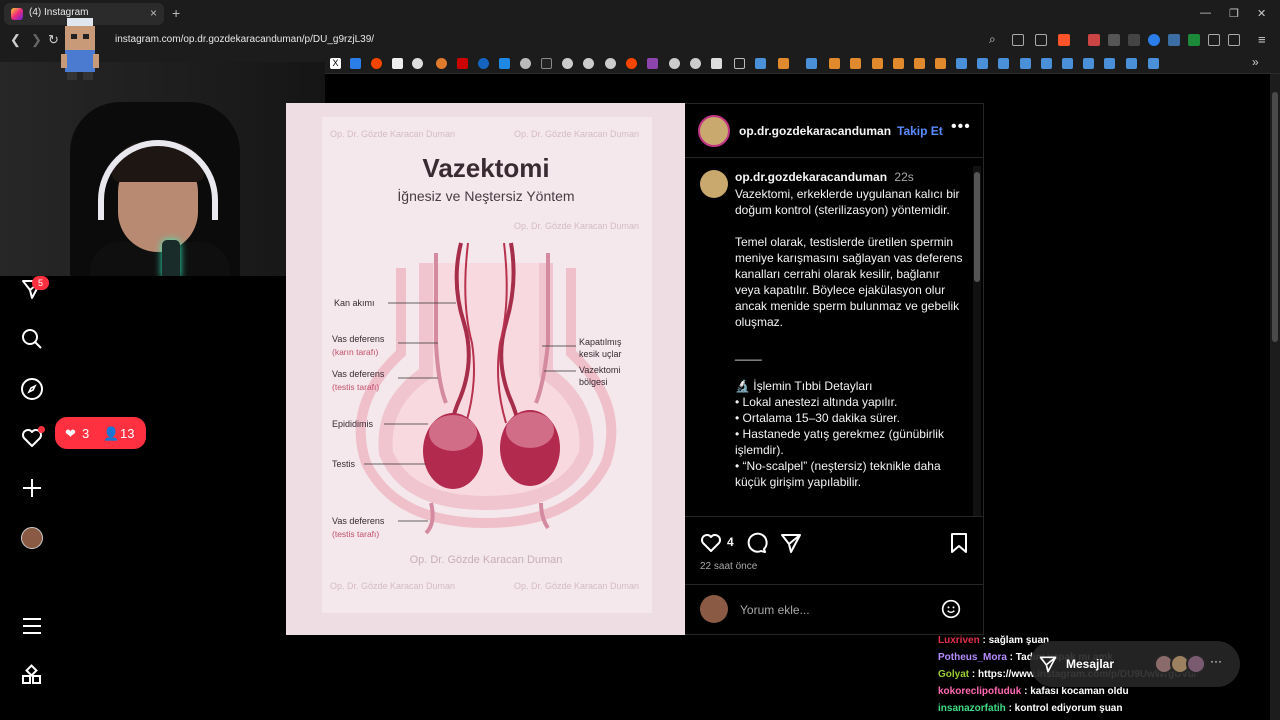  What do you see at coordinates (730, 542) in the screenshot?
I see `like-count: 4` at bounding box center [730, 542].